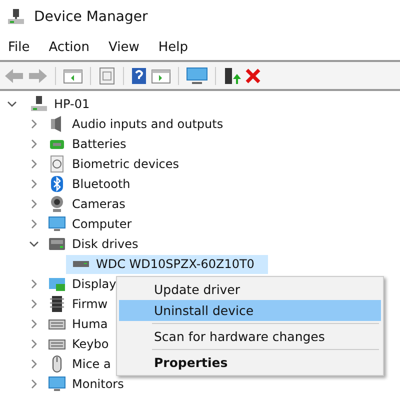 The width and height of the screenshot is (400, 404). Describe the element at coordinates (124, 47) in the screenshot. I see `menu-item: View` at that location.